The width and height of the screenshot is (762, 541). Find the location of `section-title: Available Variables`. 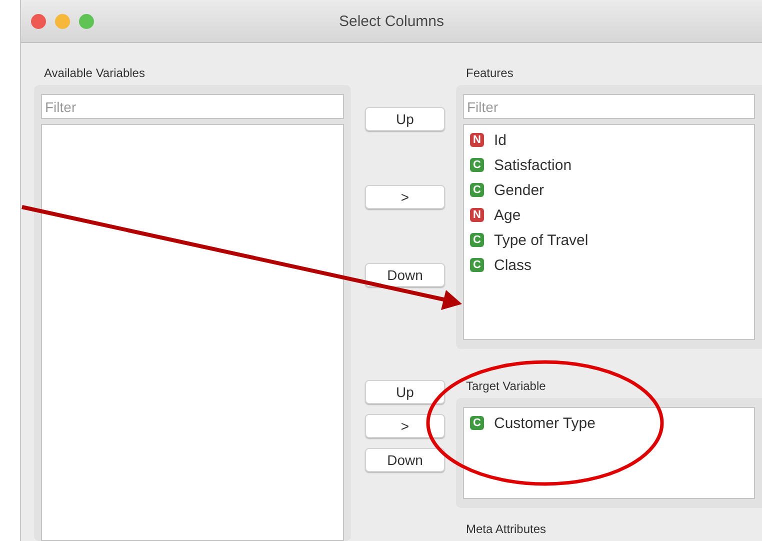

section-title: Available Variables is located at coordinates (94, 74).